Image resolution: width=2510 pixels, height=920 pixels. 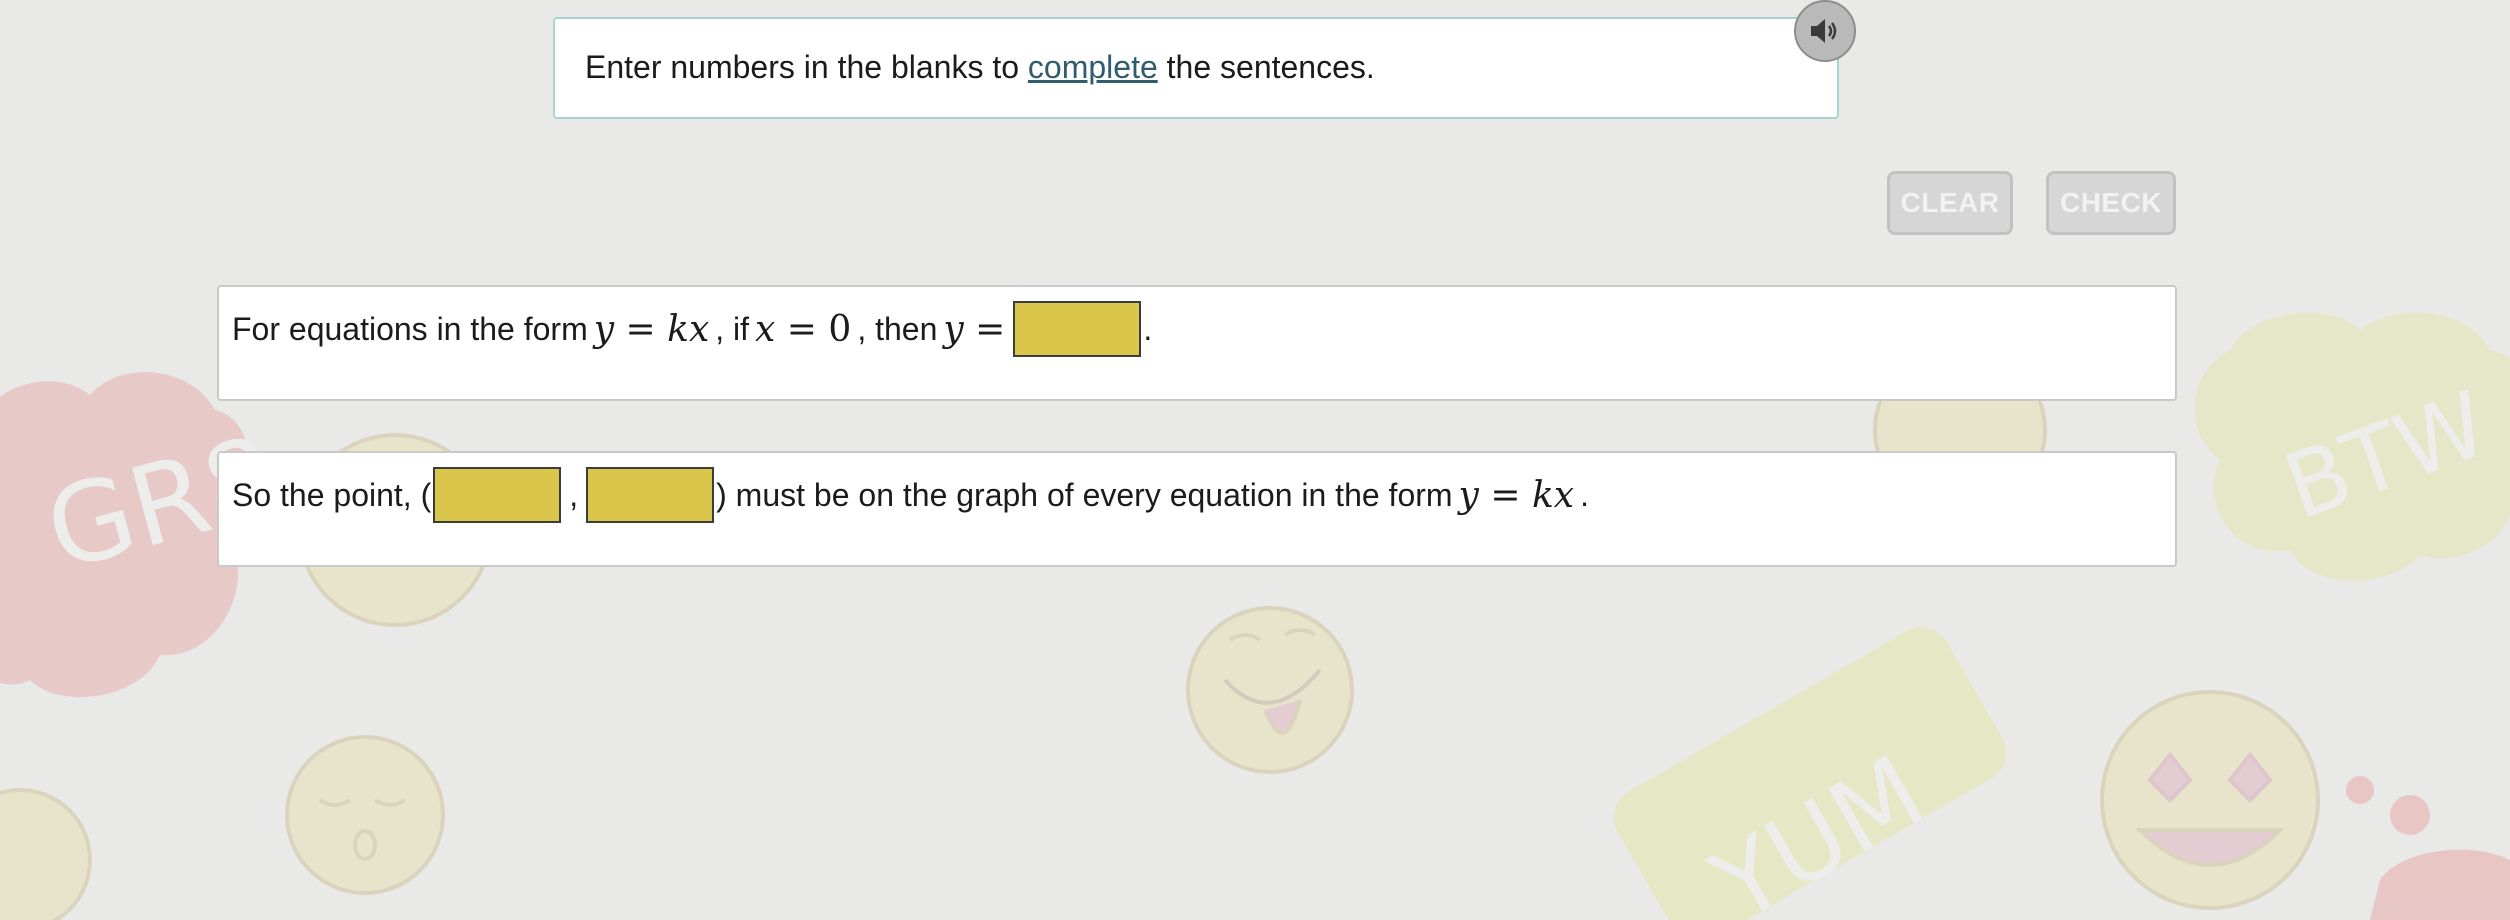 I want to click on q2-equation-y-kx: y = kx, so click(x=1517, y=495).